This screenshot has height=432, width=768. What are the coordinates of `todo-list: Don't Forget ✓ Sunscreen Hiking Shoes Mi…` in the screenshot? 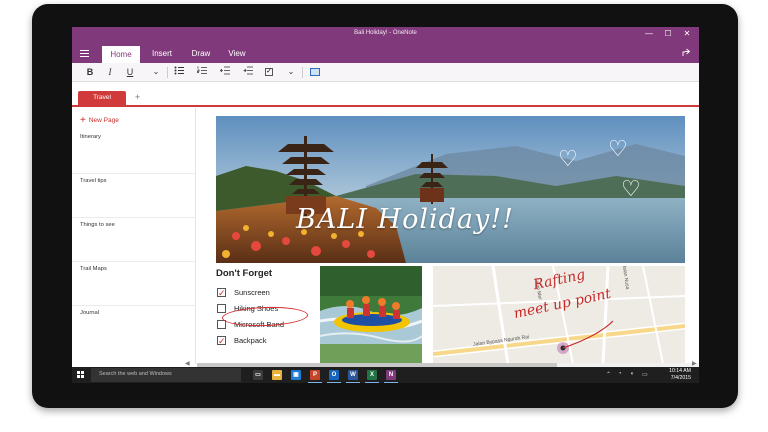 It's located at (266, 309).